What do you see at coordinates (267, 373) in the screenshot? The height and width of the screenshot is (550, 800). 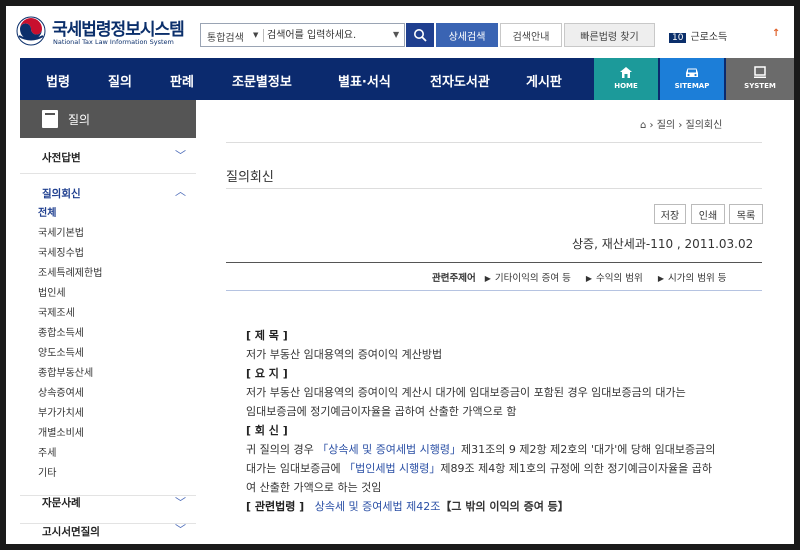 I see `summary-label: [ 요 지 ]` at bounding box center [267, 373].